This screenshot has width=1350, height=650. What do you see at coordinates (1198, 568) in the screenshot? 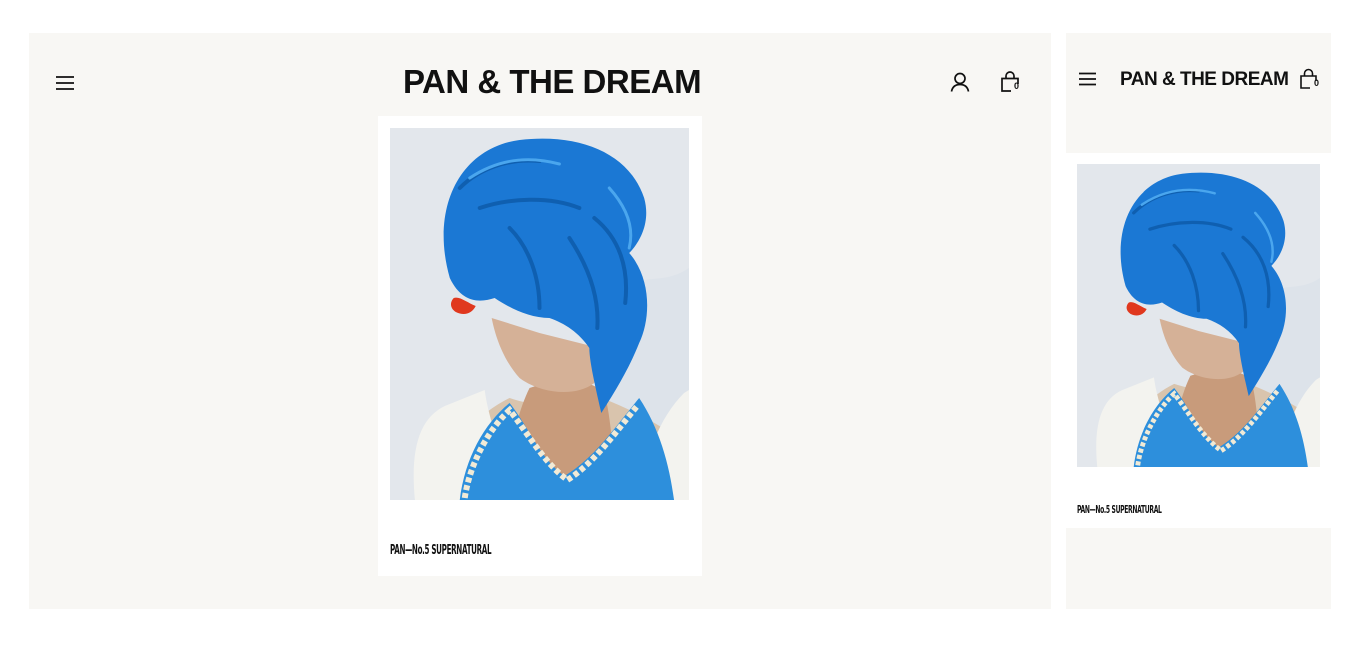
I see `mobile-preview-footer` at bounding box center [1198, 568].